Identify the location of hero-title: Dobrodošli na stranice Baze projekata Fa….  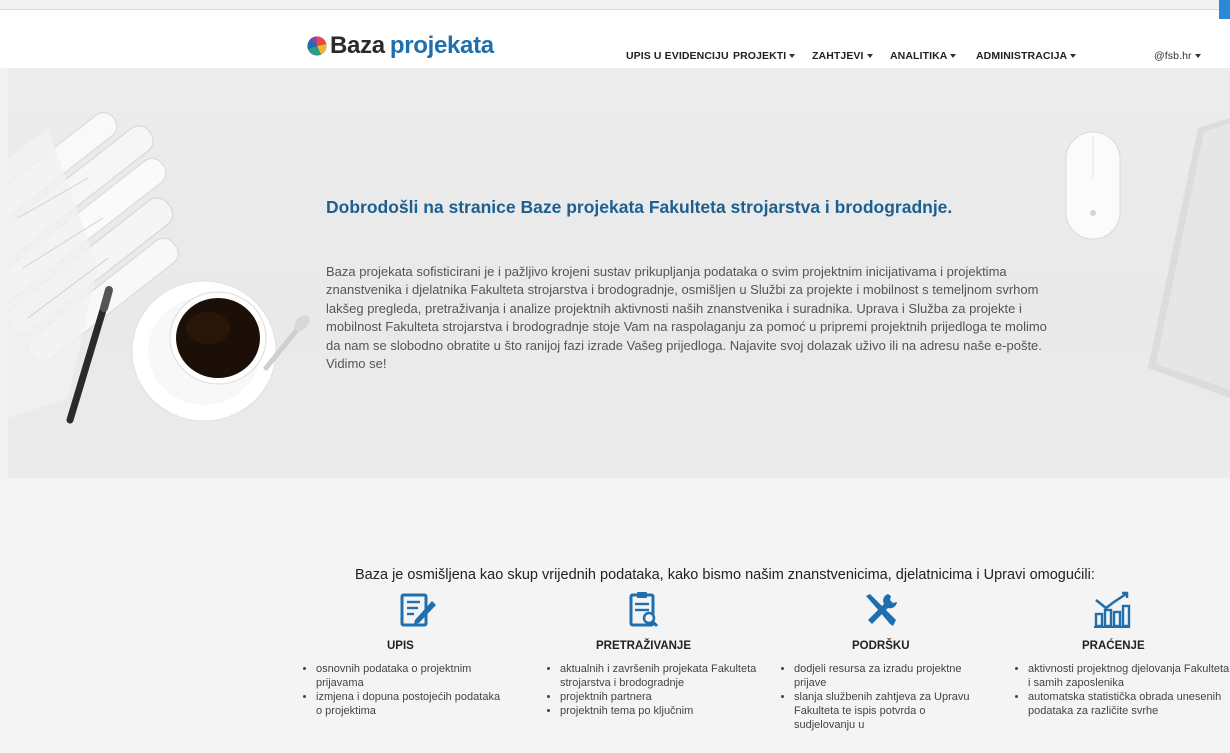
(639, 207).